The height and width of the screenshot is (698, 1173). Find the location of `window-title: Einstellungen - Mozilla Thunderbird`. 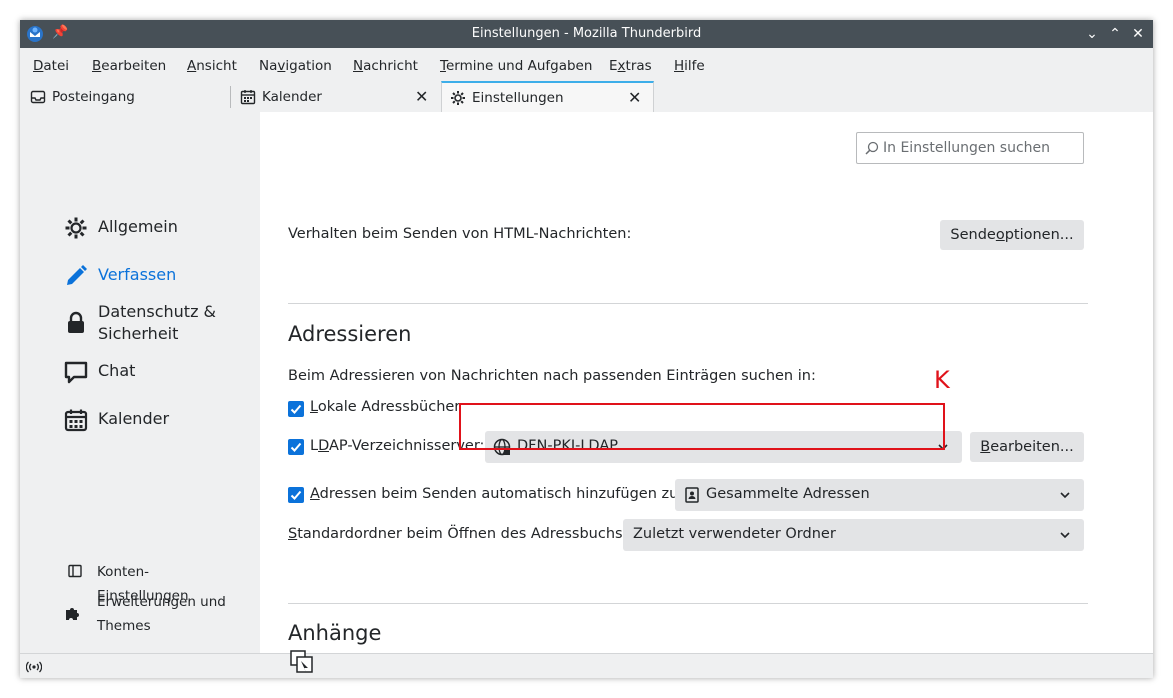

window-title: Einstellungen - Mozilla Thunderbird is located at coordinates (586, 33).